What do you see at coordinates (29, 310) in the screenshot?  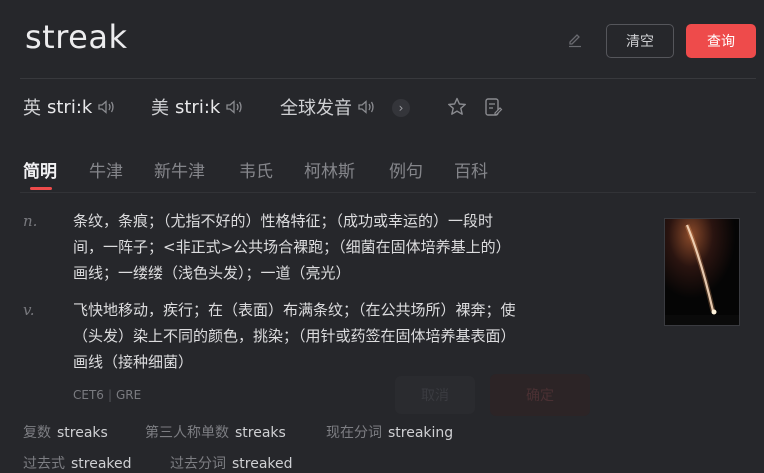 I see `pos-verb: v.` at bounding box center [29, 310].